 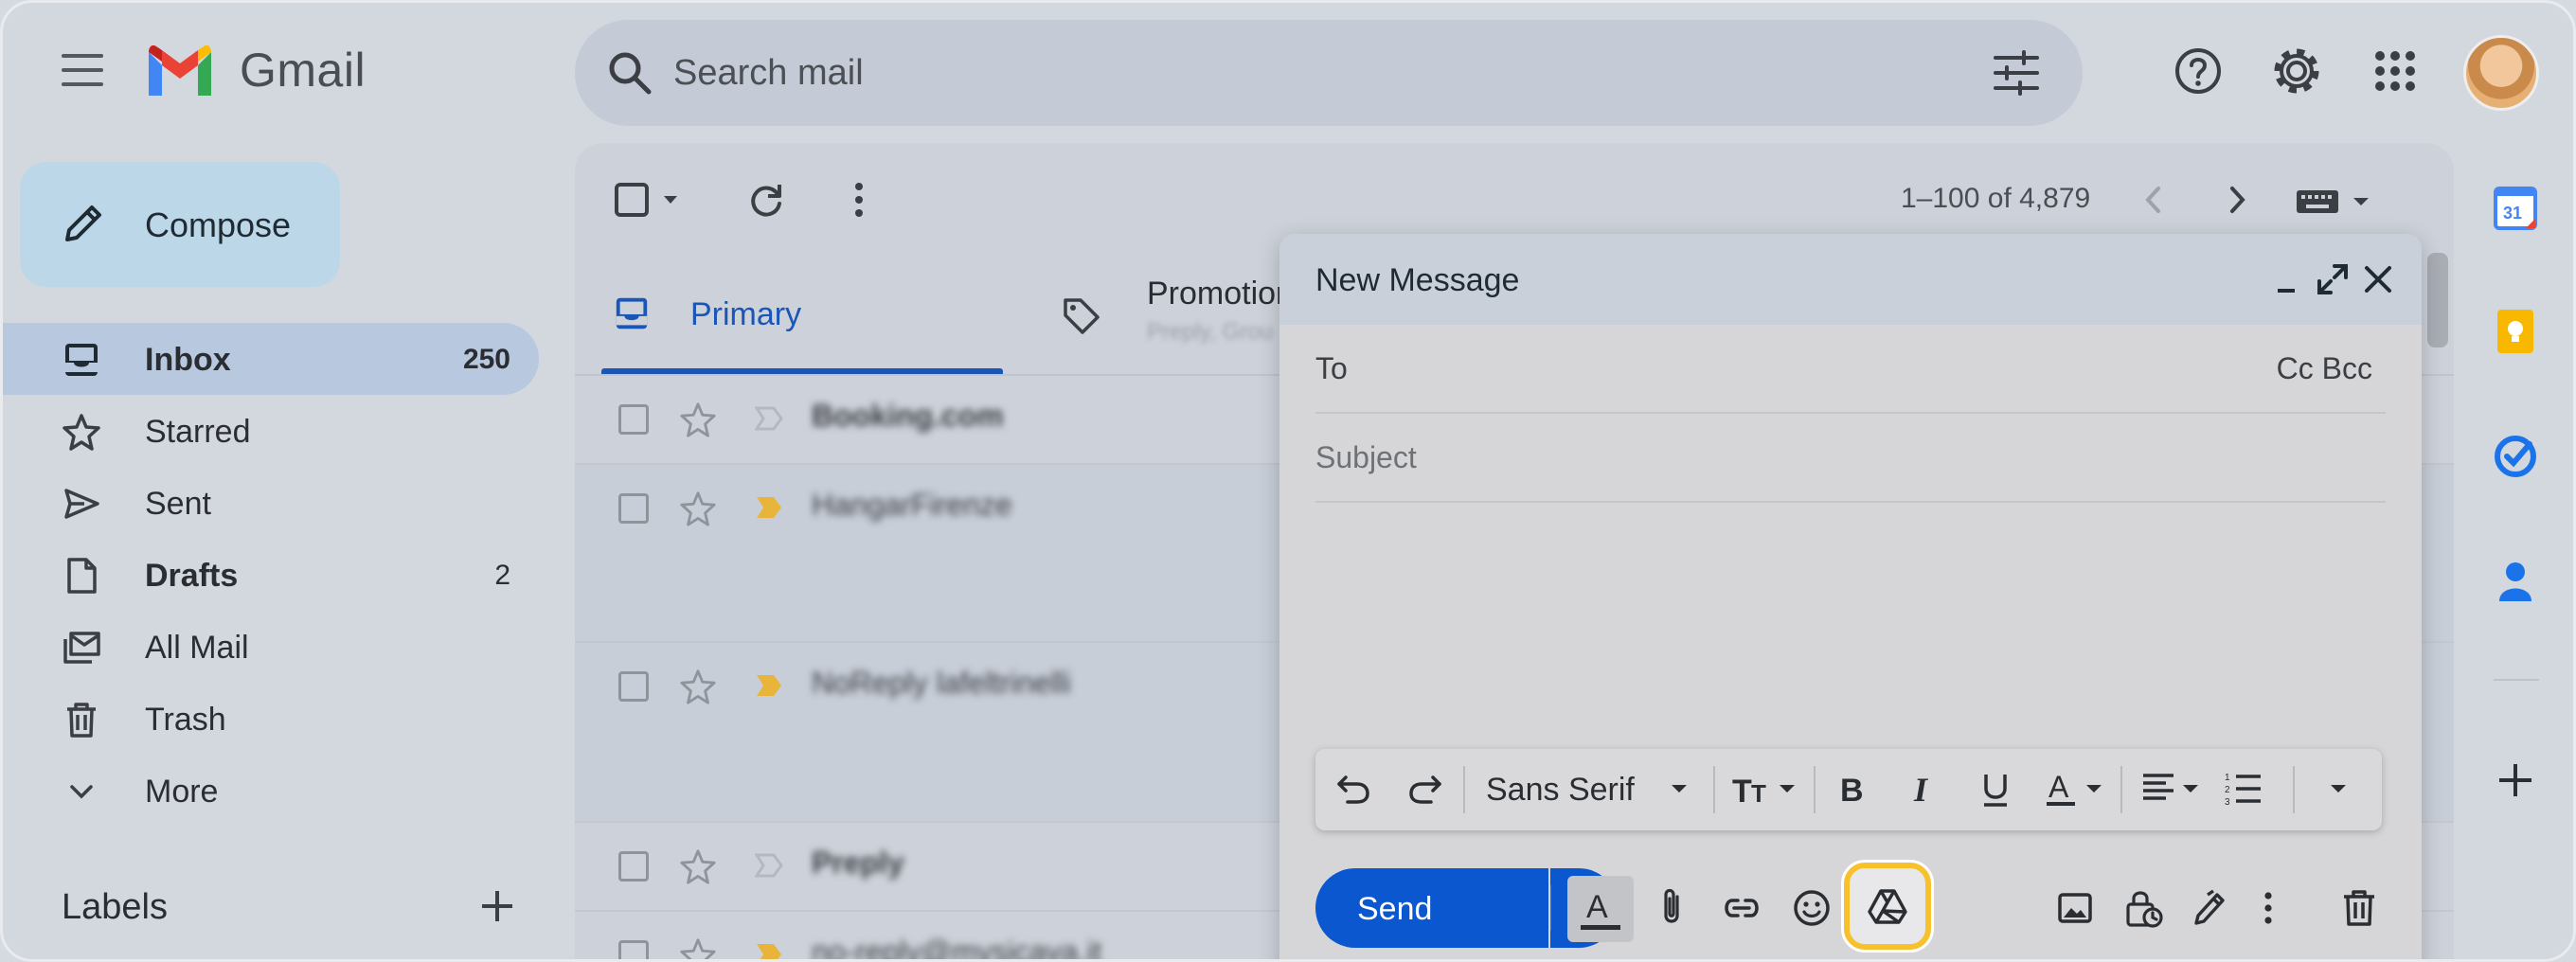 What do you see at coordinates (2296, 71) in the screenshot?
I see `settings-gear-icon` at bounding box center [2296, 71].